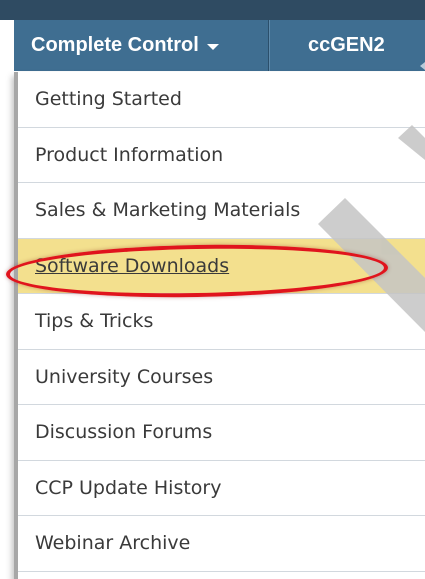 The height and width of the screenshot is (579, 425). Describe the element at coordinates (129, 154) in the screenshot. I see `menu-item-label: Product Information` at that location.